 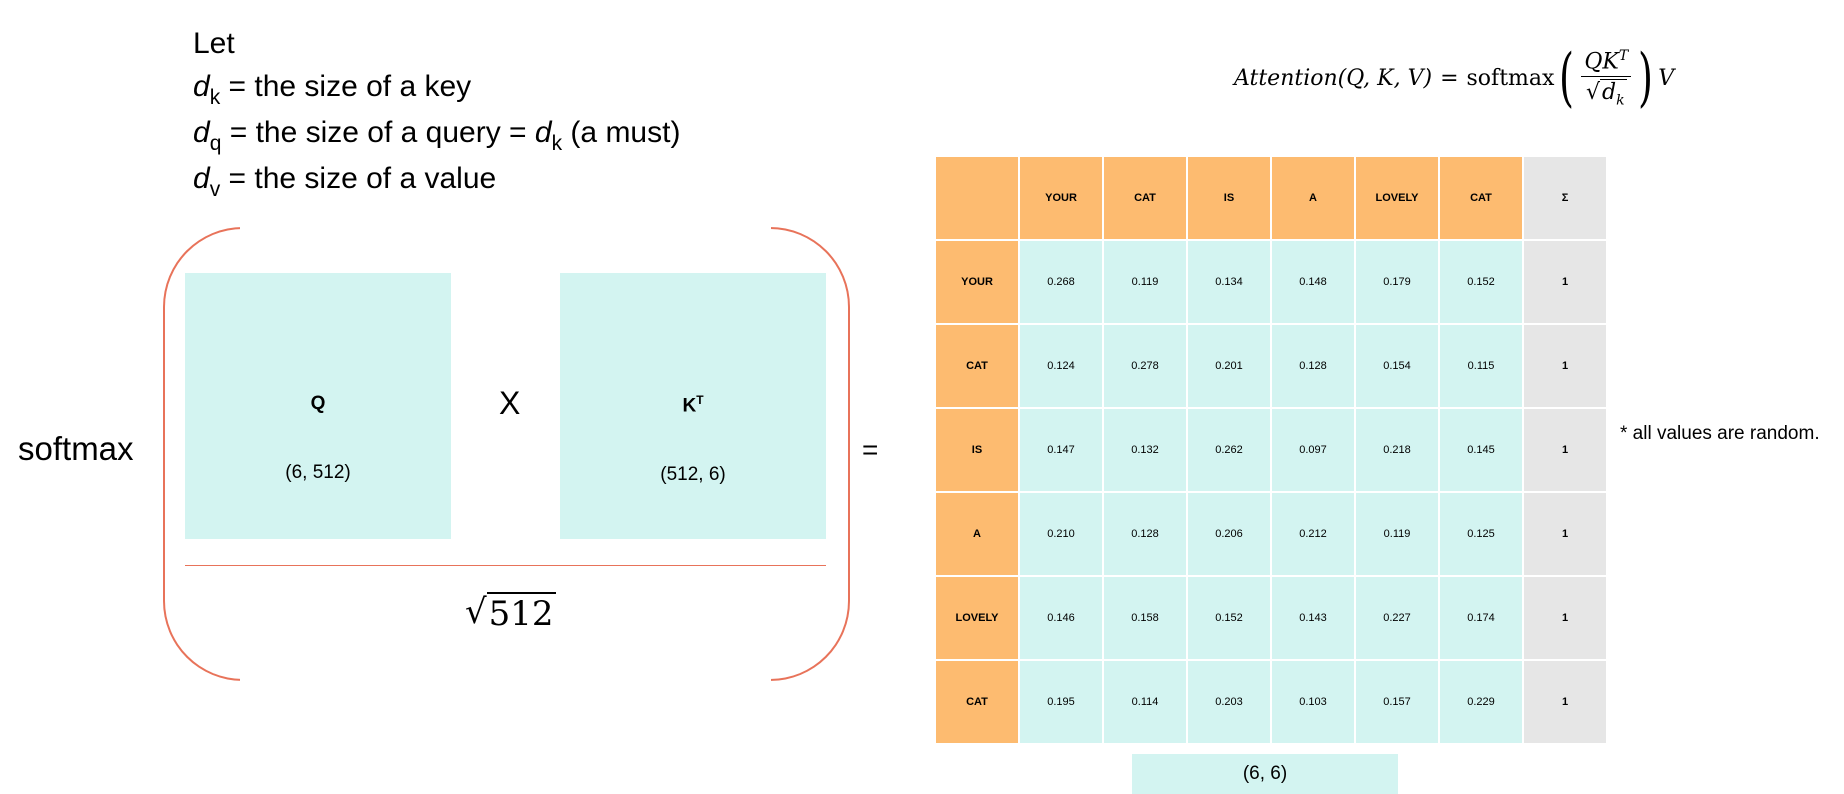 I want to click on table-cell: 0.201, so click(x=1229, y=366).